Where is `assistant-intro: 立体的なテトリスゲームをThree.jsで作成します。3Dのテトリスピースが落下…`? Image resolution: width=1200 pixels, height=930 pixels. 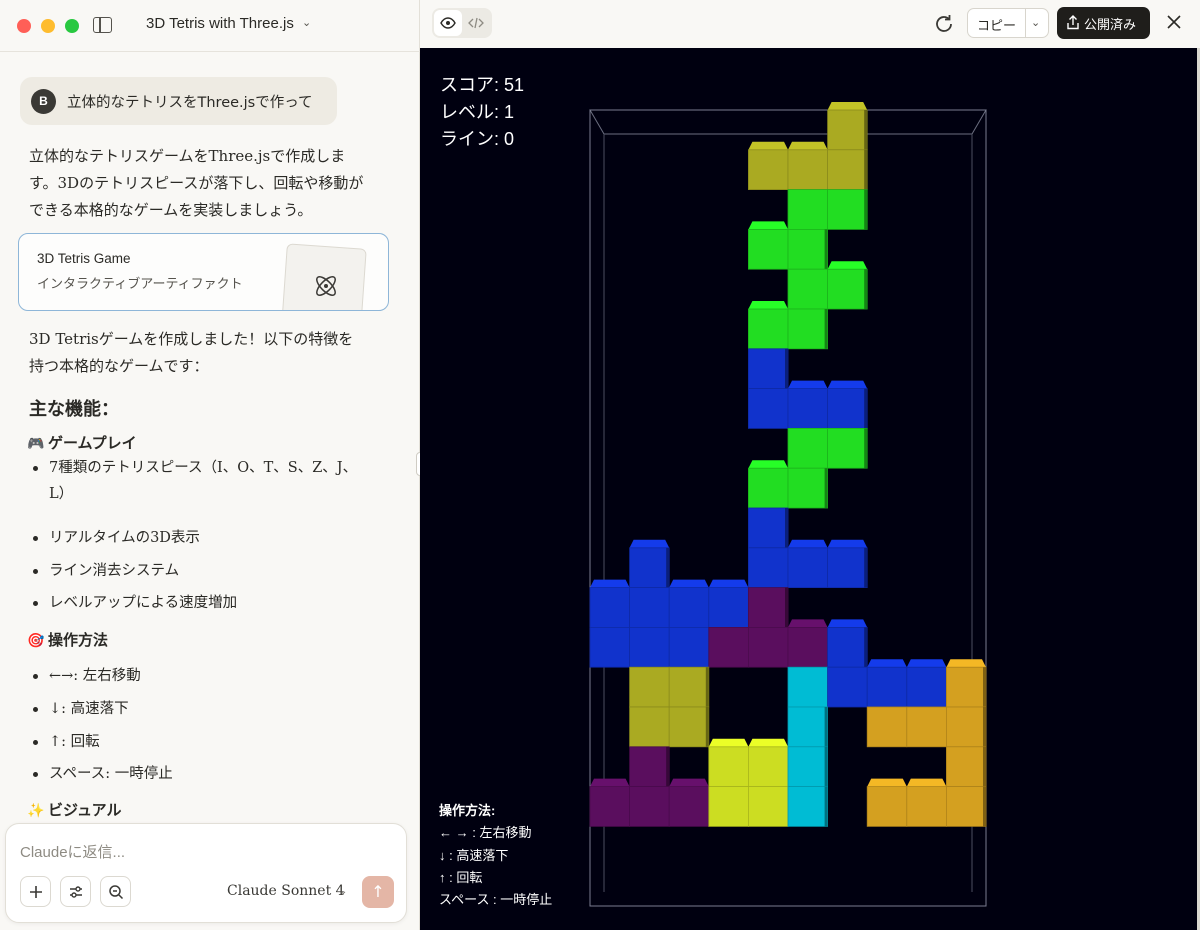
assistant-intro: 立体的なテトリスゲームをThree.jsで作成します。3Dのテトリスピースが落下… is located at coordinates (196, 183).